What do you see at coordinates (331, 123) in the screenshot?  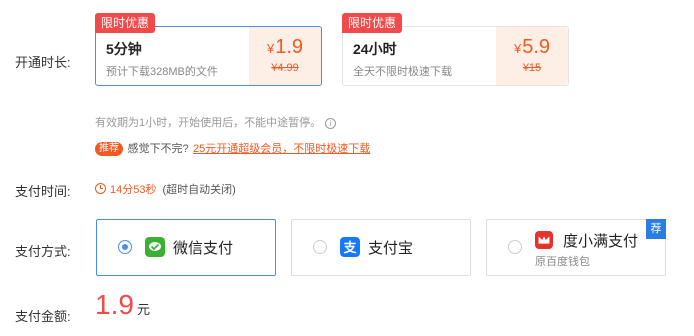 I see `info-icon: i` at bounding box center [331, 123].